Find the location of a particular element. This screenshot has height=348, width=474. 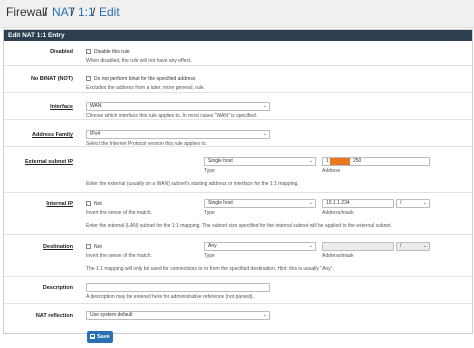

row-nat-reflection: NAT reflection Use system default ⌄ is located at coordinates (238, 318).